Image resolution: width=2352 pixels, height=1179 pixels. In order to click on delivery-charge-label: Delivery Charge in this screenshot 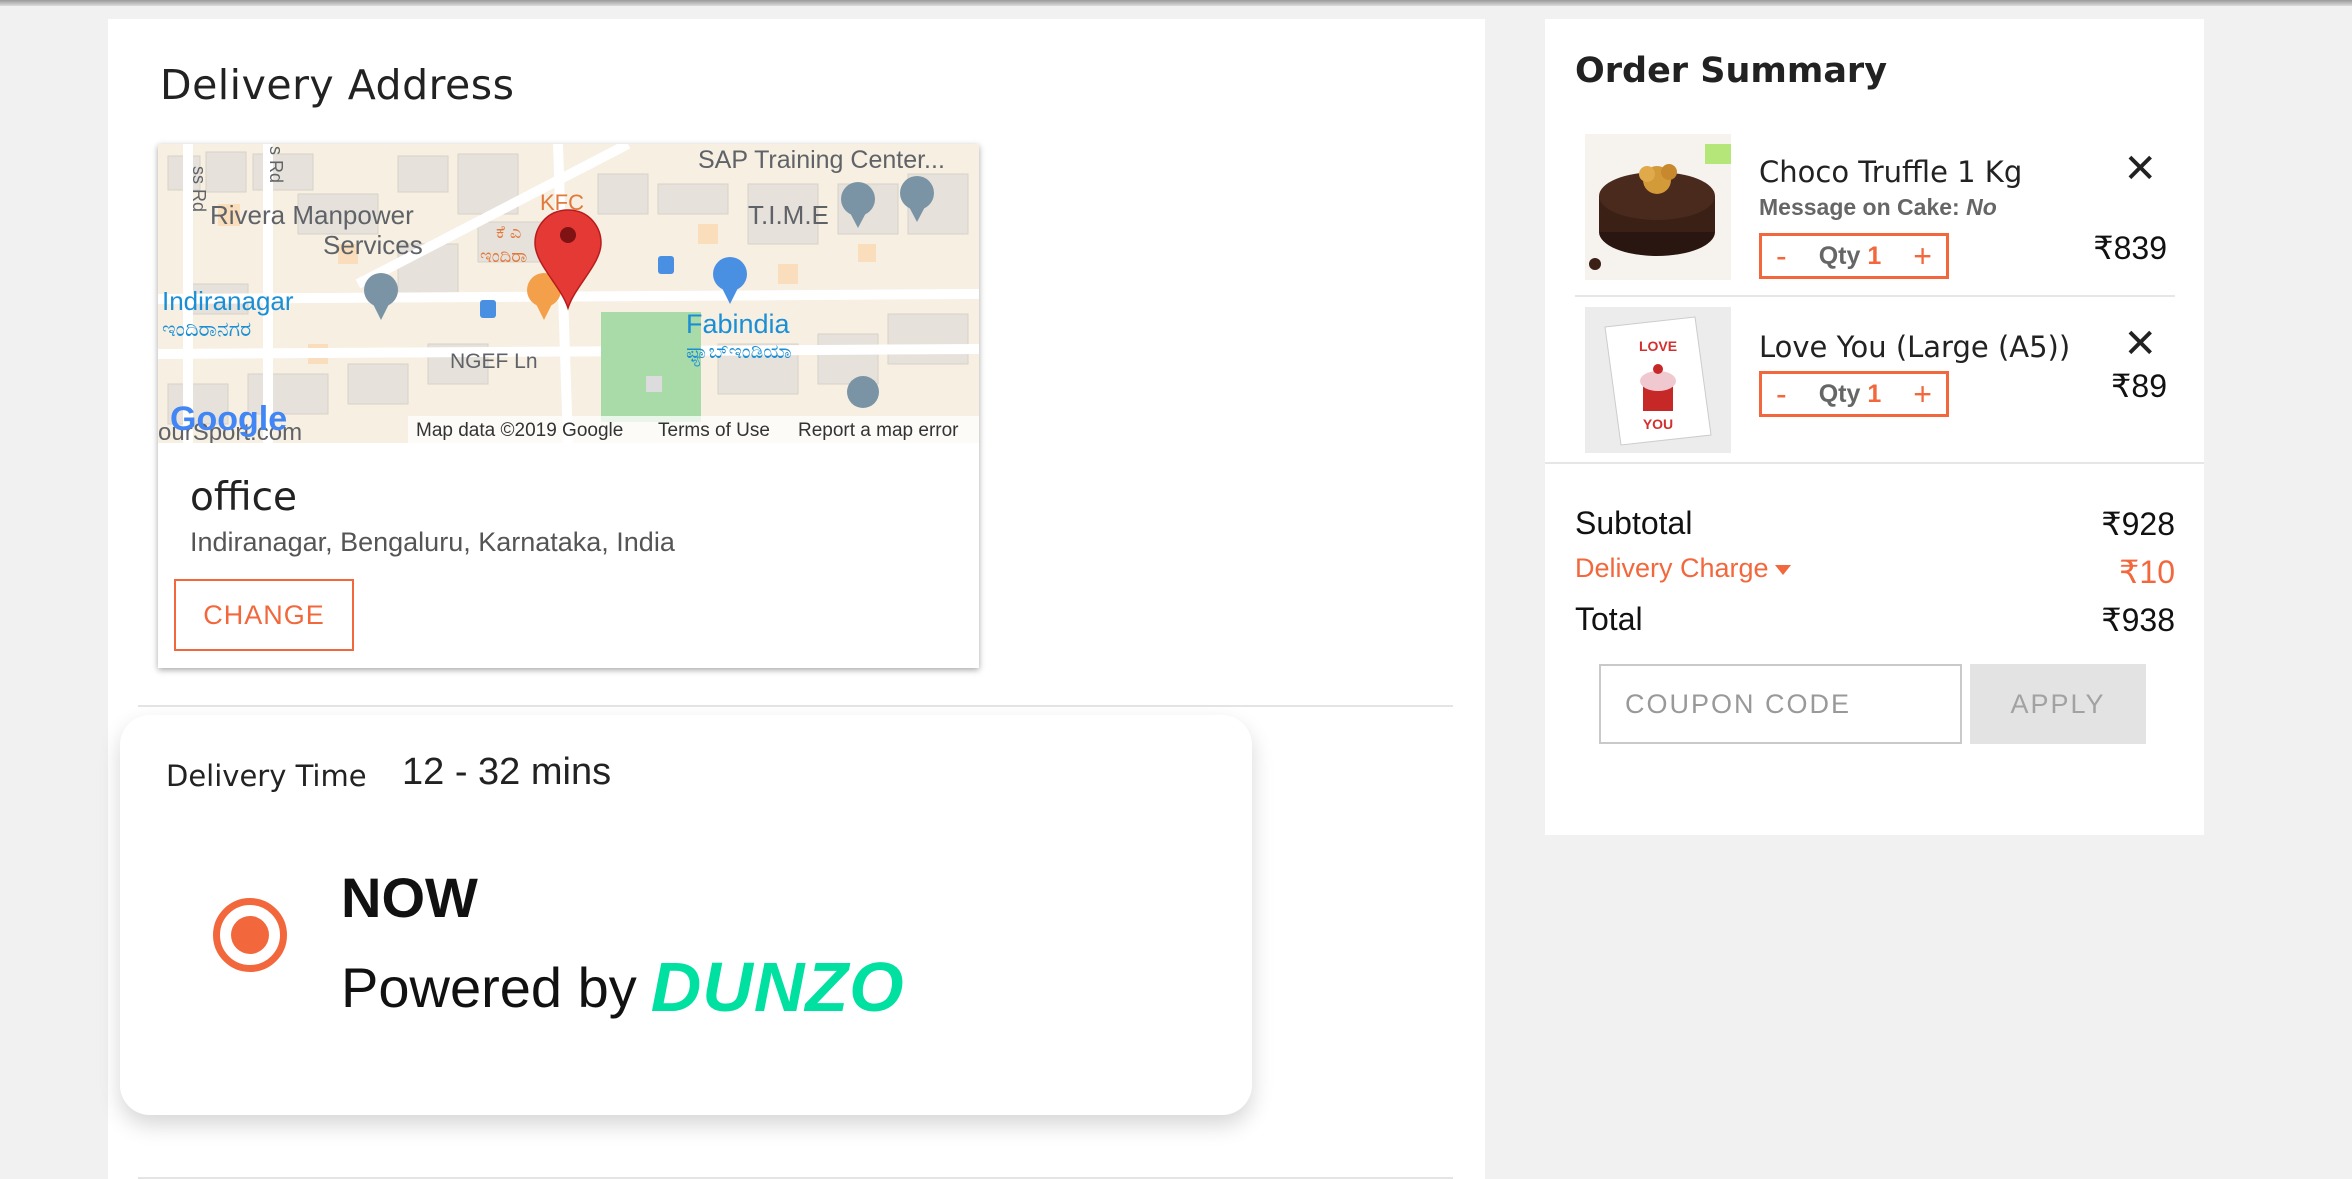, I will do `click(1672, 568)`.